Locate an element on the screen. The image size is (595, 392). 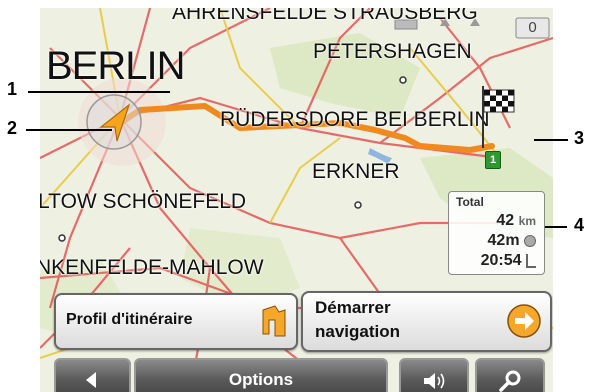
callout-2: 2 is located at coordinates (12, 128).